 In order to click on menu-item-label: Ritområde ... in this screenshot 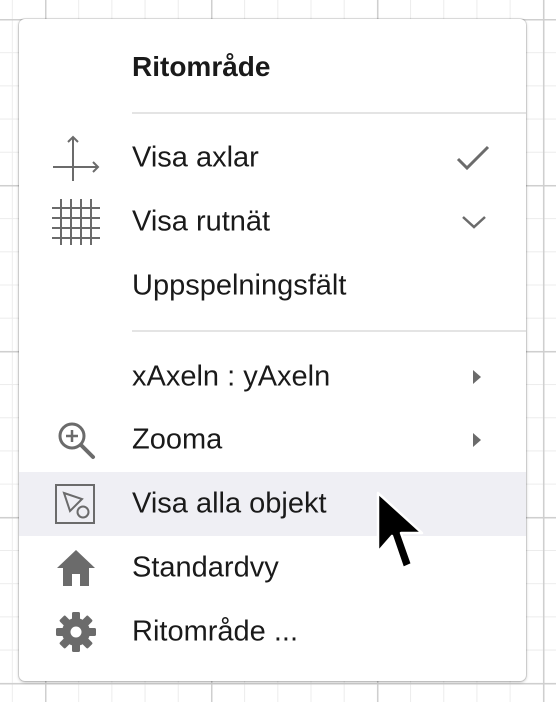, I will do `click(215, 631)`.